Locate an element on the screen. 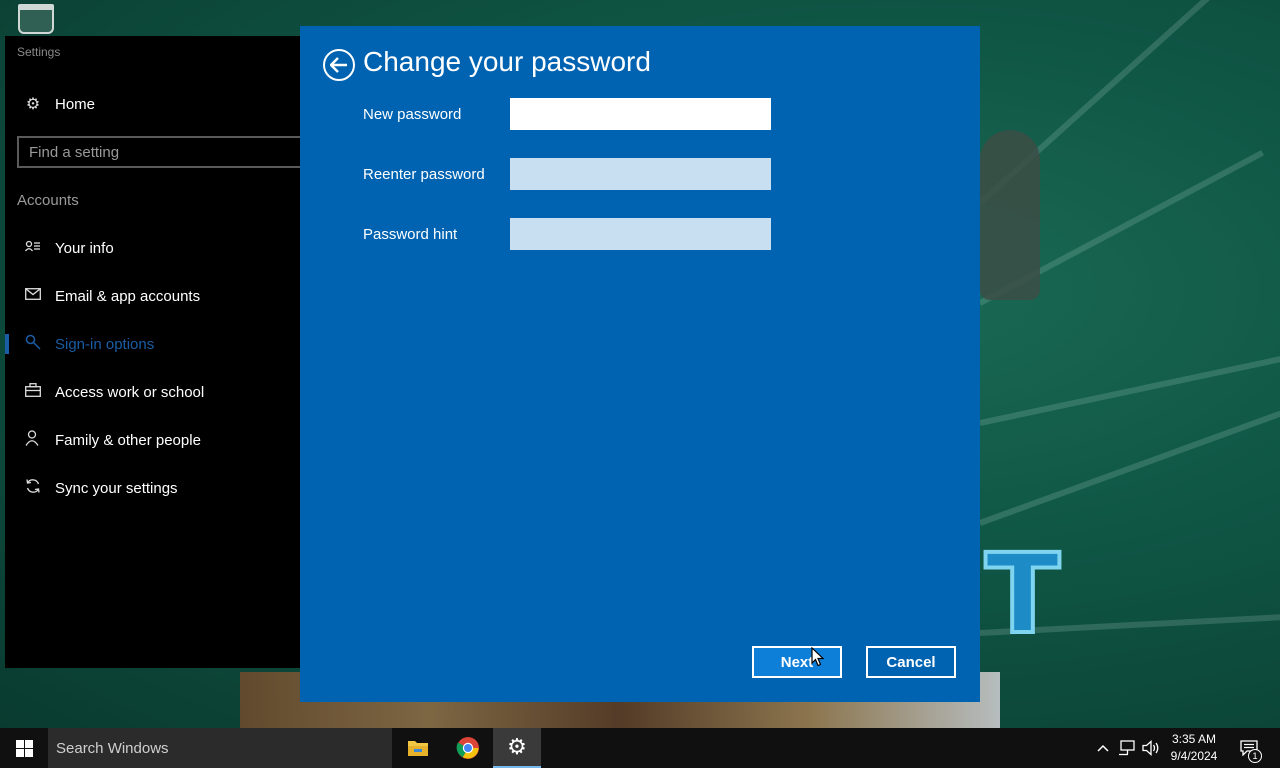 This screenshot has height=768, width=1280. start-button is located at coordinates (24, 748).